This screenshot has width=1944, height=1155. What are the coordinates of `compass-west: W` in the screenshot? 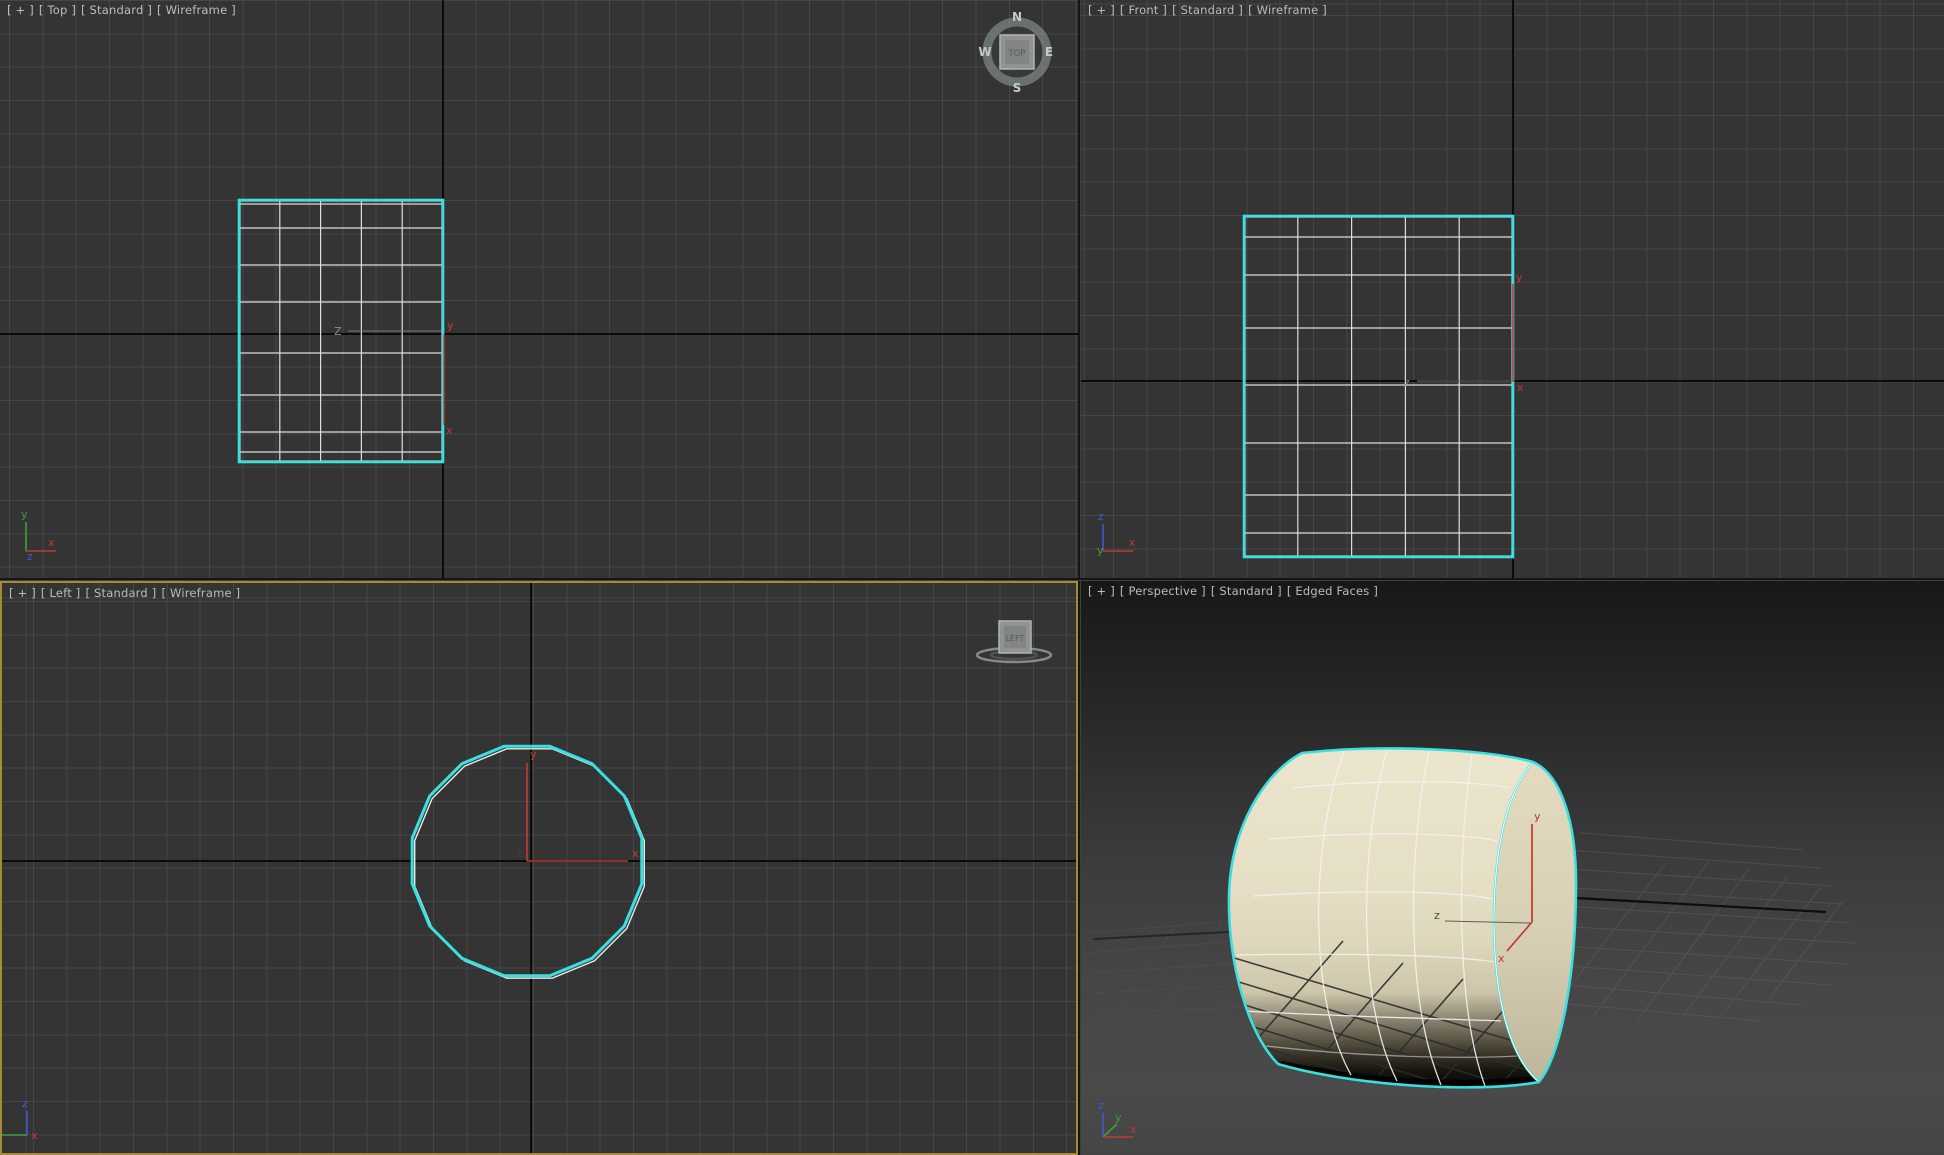 It's located at (984, 52).